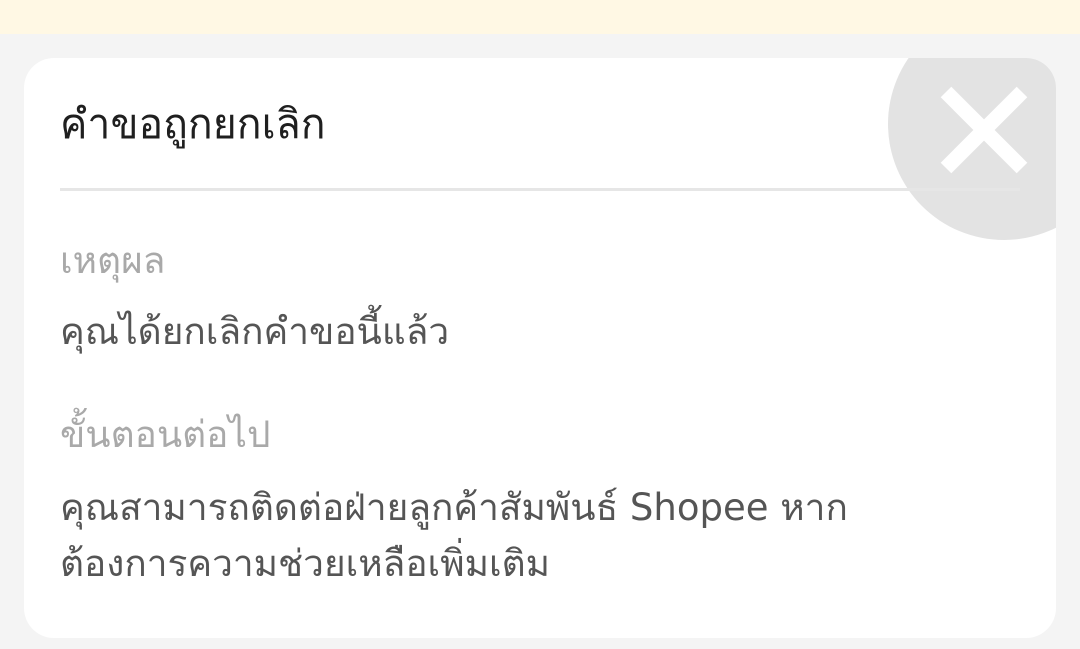 The height and width of the screenshot is (649, 1080). Describe the element at coordinates (193, 124) in the screenshot. I see `dialog-title: คำขอถูกยกเลิก` at that location.